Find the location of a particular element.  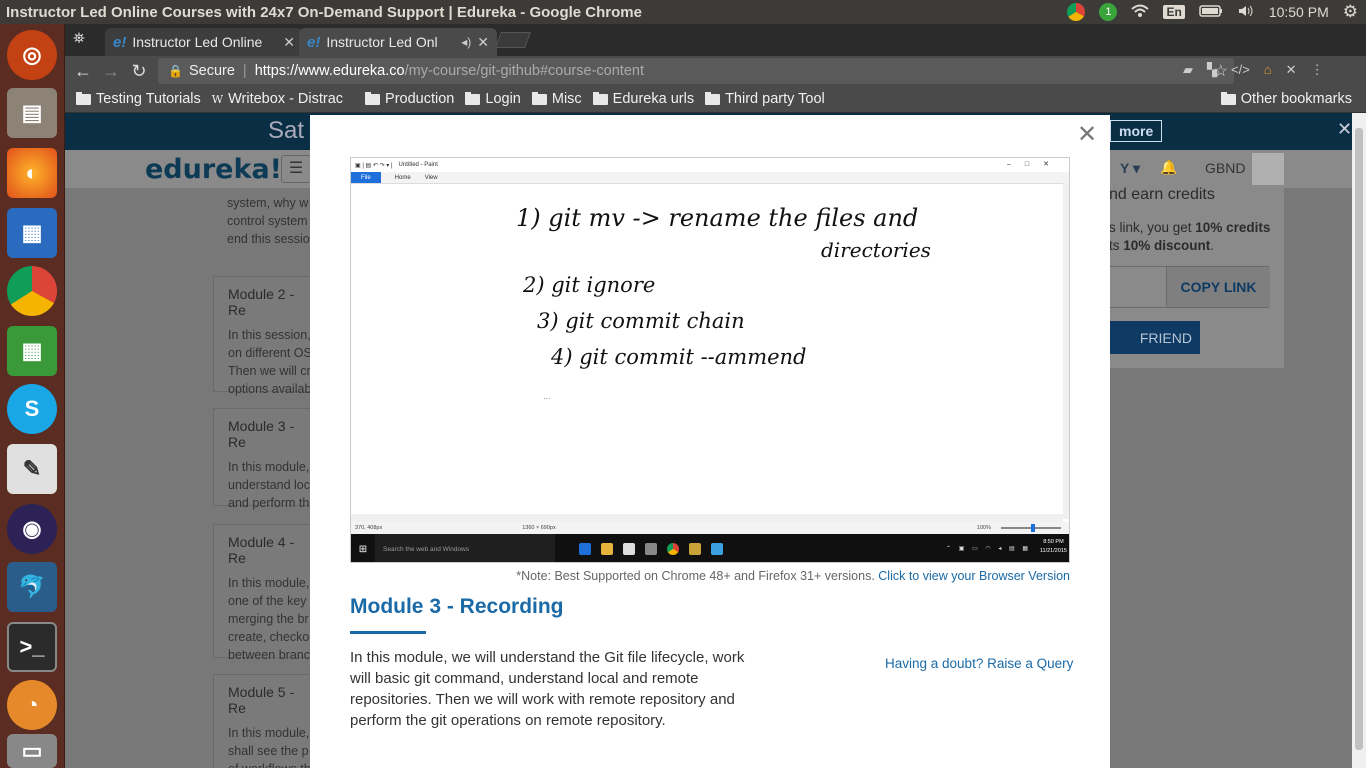

incognito-icon: ⛯ is located at coordinates (79, 38).